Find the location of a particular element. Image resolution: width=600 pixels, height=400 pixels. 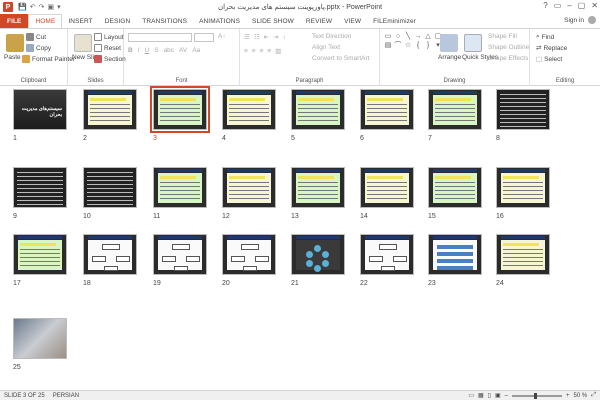

tab-design: DESIGN is located at coordinates (118, 21).